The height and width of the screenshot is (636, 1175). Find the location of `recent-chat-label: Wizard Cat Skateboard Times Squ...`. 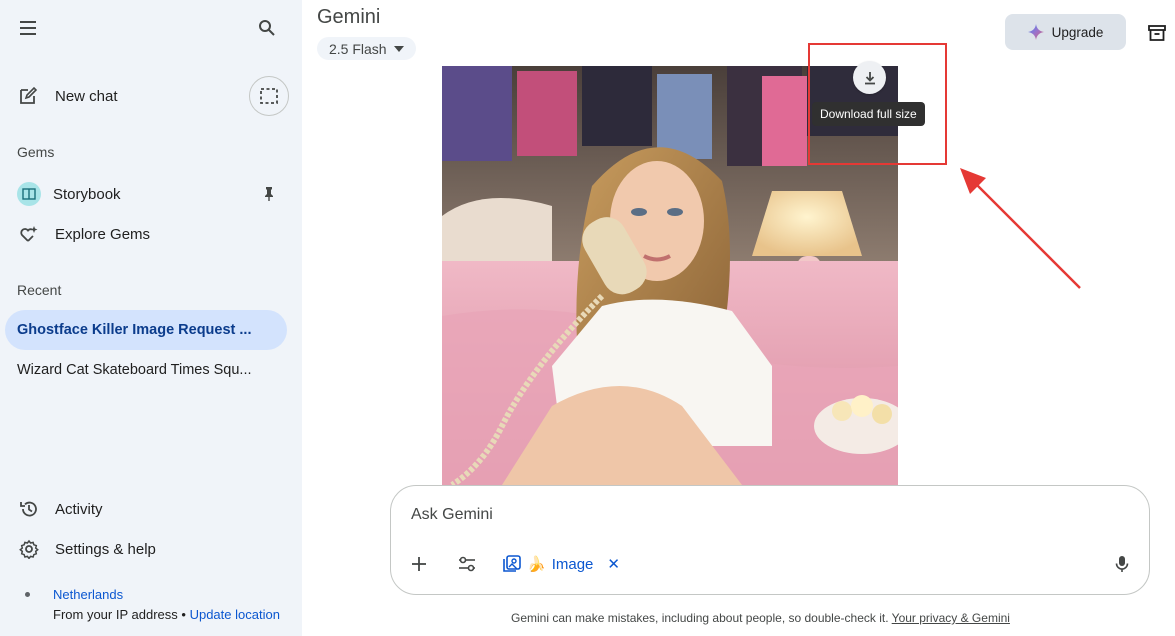

recent-chat-label: Wizard Cat Skateboard Times Squ... is located at coordinates (134, 370).